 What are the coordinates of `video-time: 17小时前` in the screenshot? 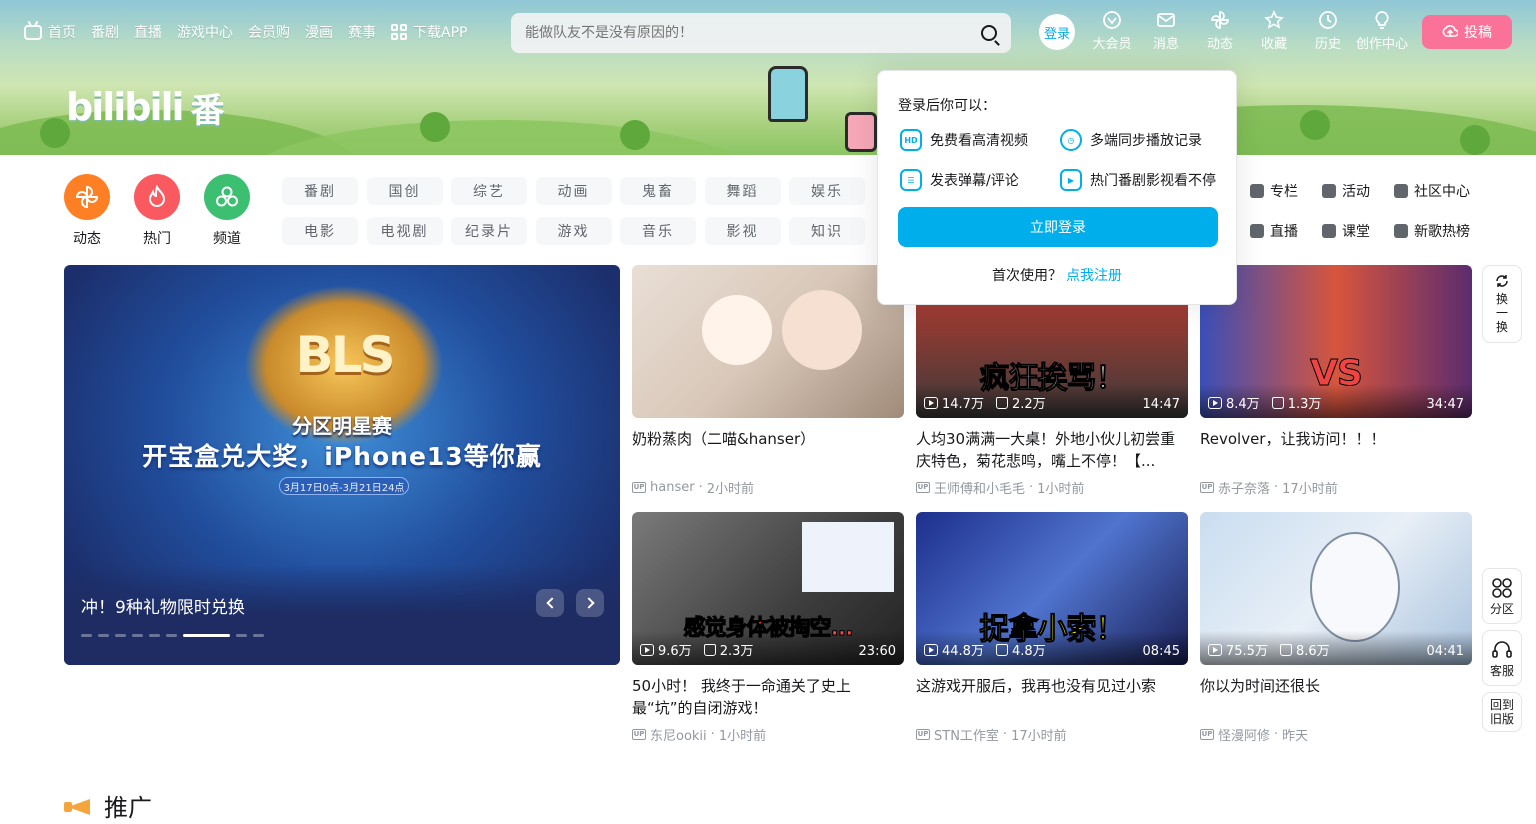 It's located at (1310, 489).